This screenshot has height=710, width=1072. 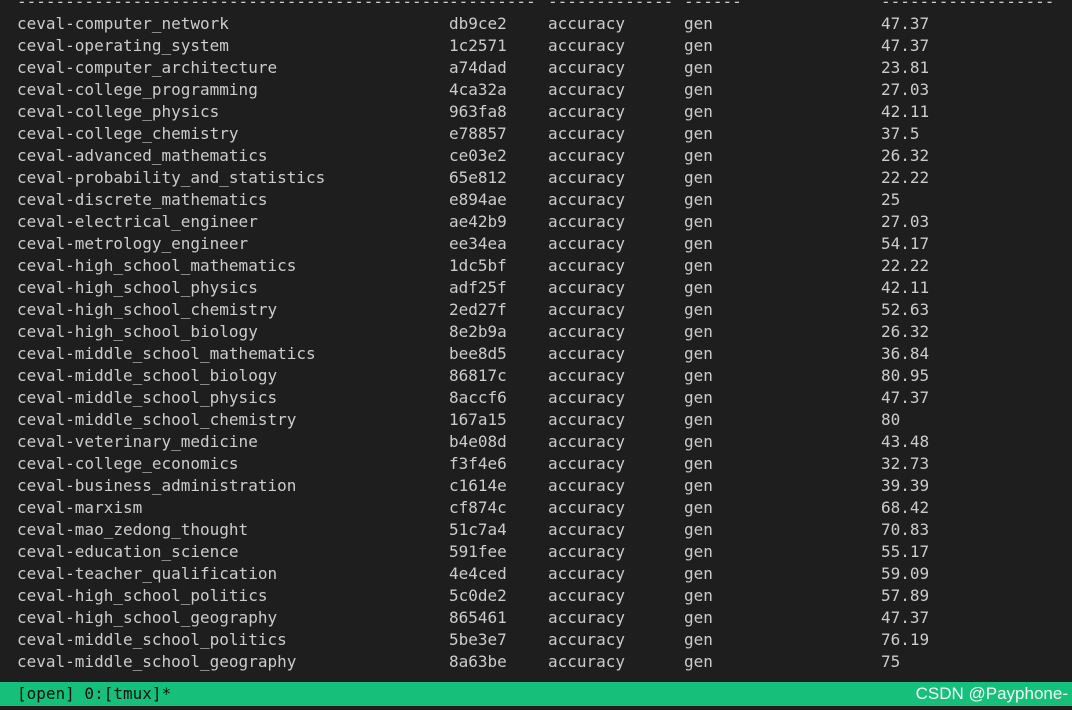 What do you see at coordinates (157, 485) in the screenshot?
I see `cell-dataset: ceval-business_administration` at bounding box center [157, 485].